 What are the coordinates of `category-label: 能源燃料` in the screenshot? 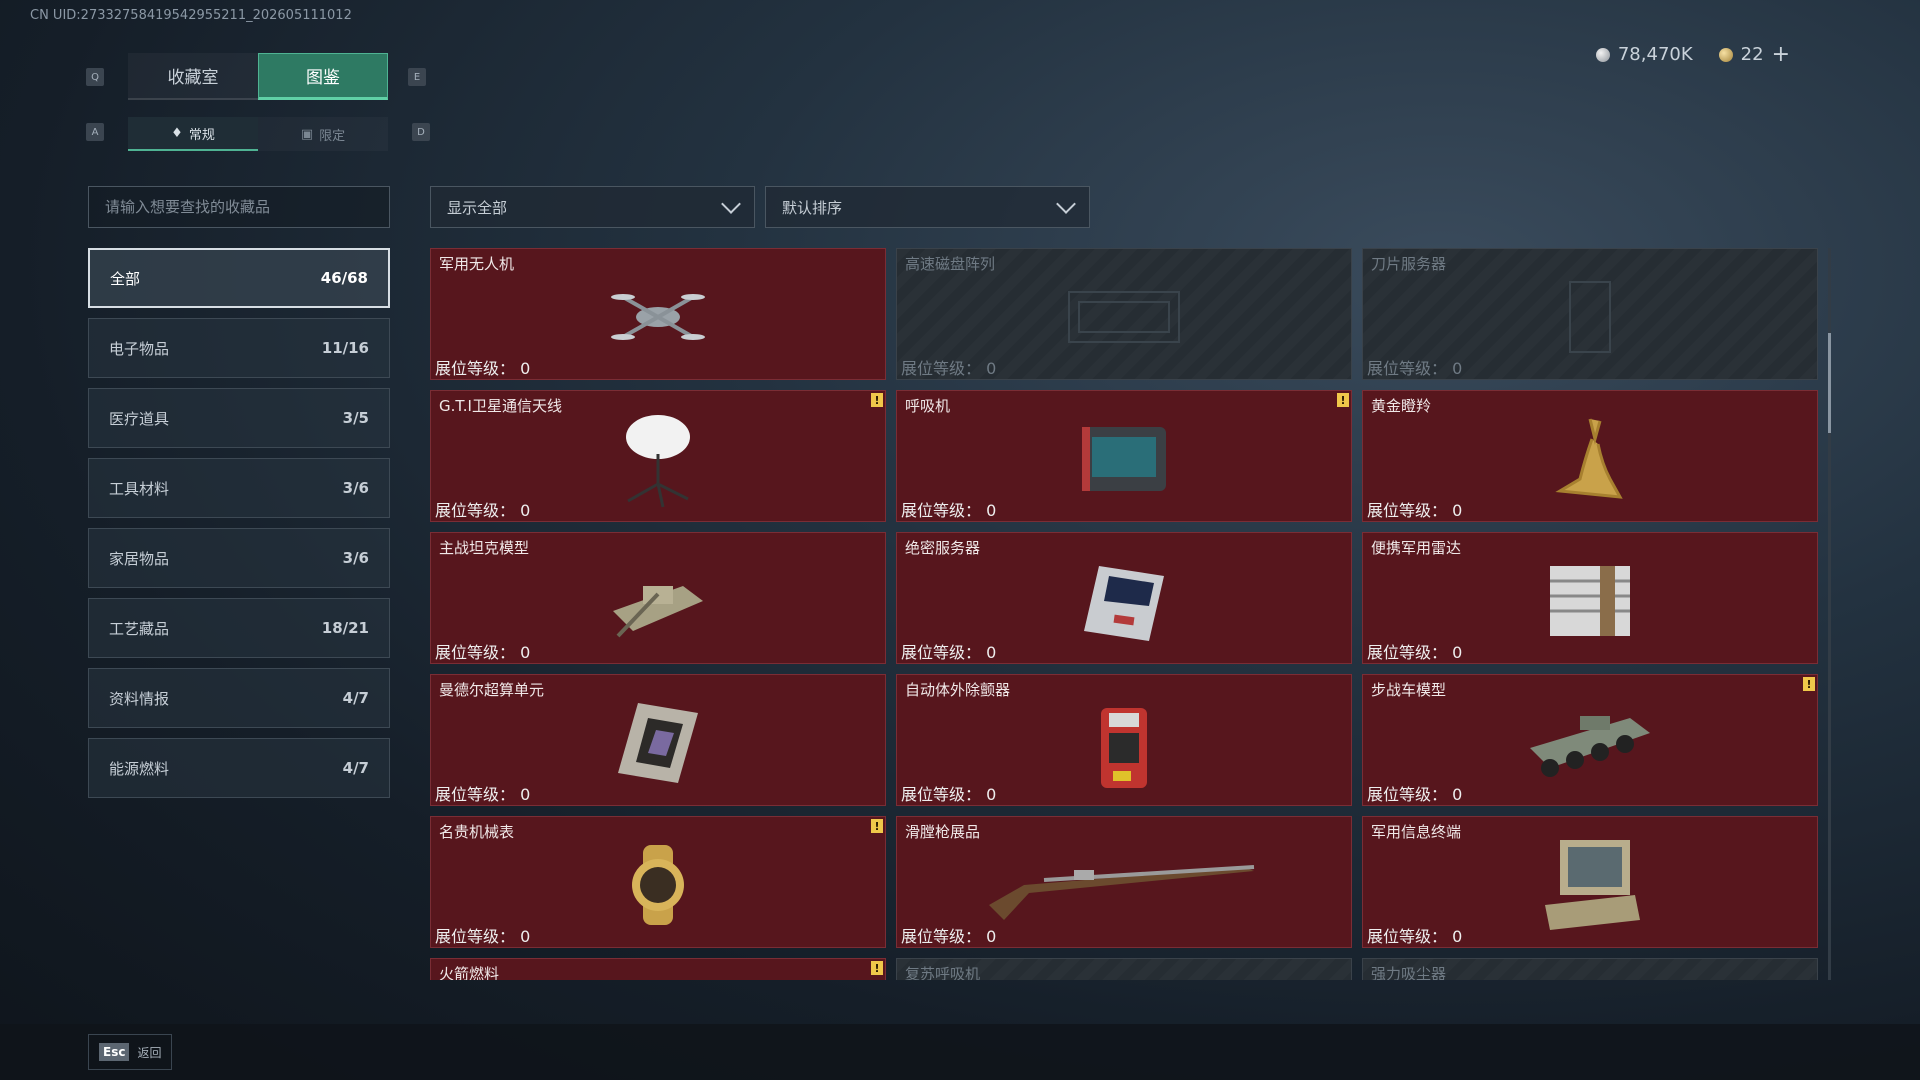 It's located at (139, 768).